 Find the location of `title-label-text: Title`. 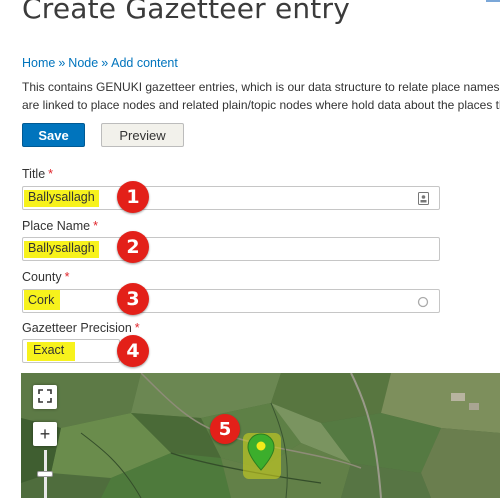

title-label-text: Title is located at coordinates (34, 174).